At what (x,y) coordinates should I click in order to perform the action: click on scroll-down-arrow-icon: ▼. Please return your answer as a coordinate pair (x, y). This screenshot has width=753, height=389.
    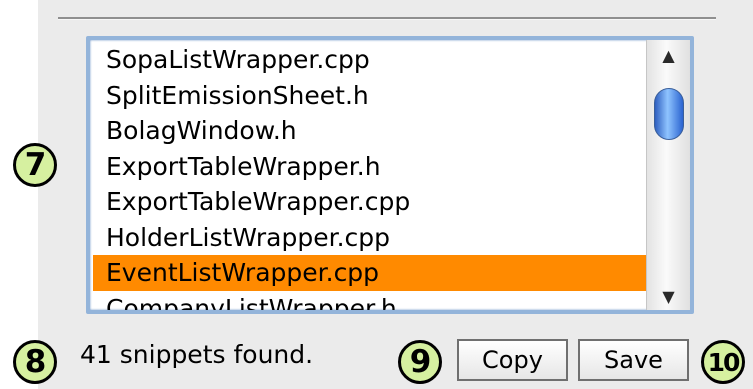
    Looking at the image, I should click on (668, 296).